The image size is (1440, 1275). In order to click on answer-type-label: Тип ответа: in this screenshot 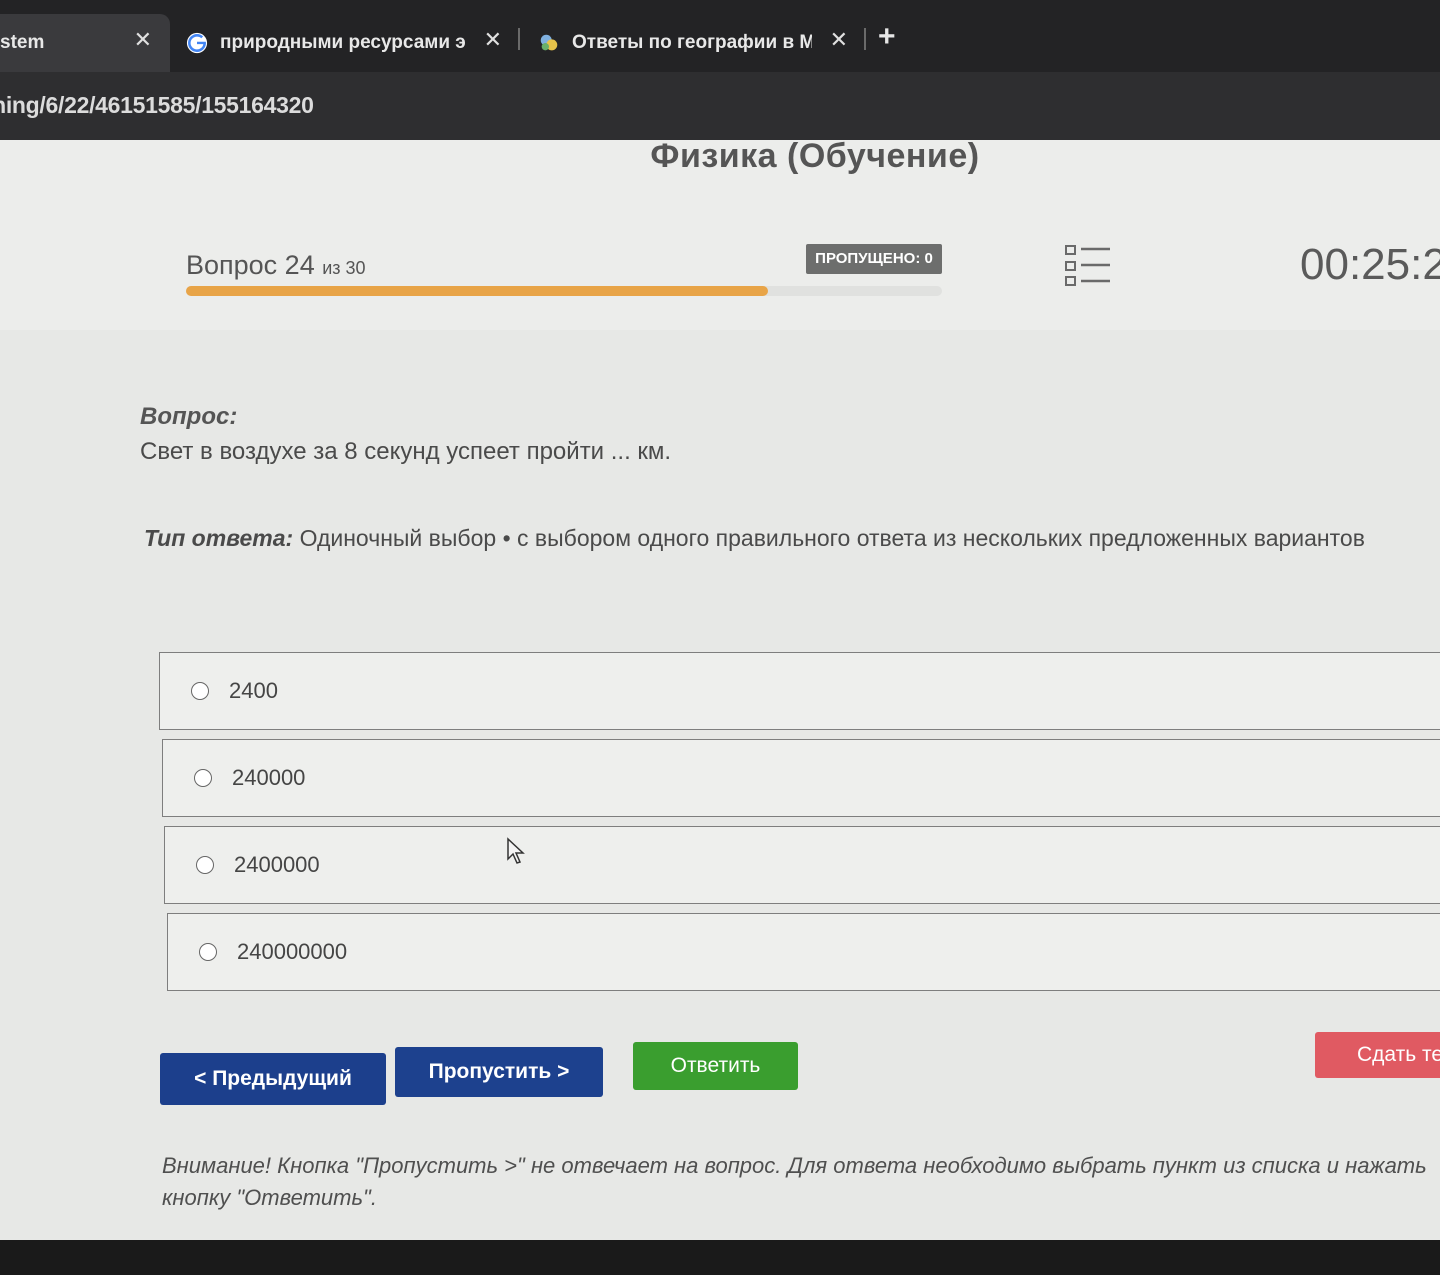, I will do `click(219, 538)`.